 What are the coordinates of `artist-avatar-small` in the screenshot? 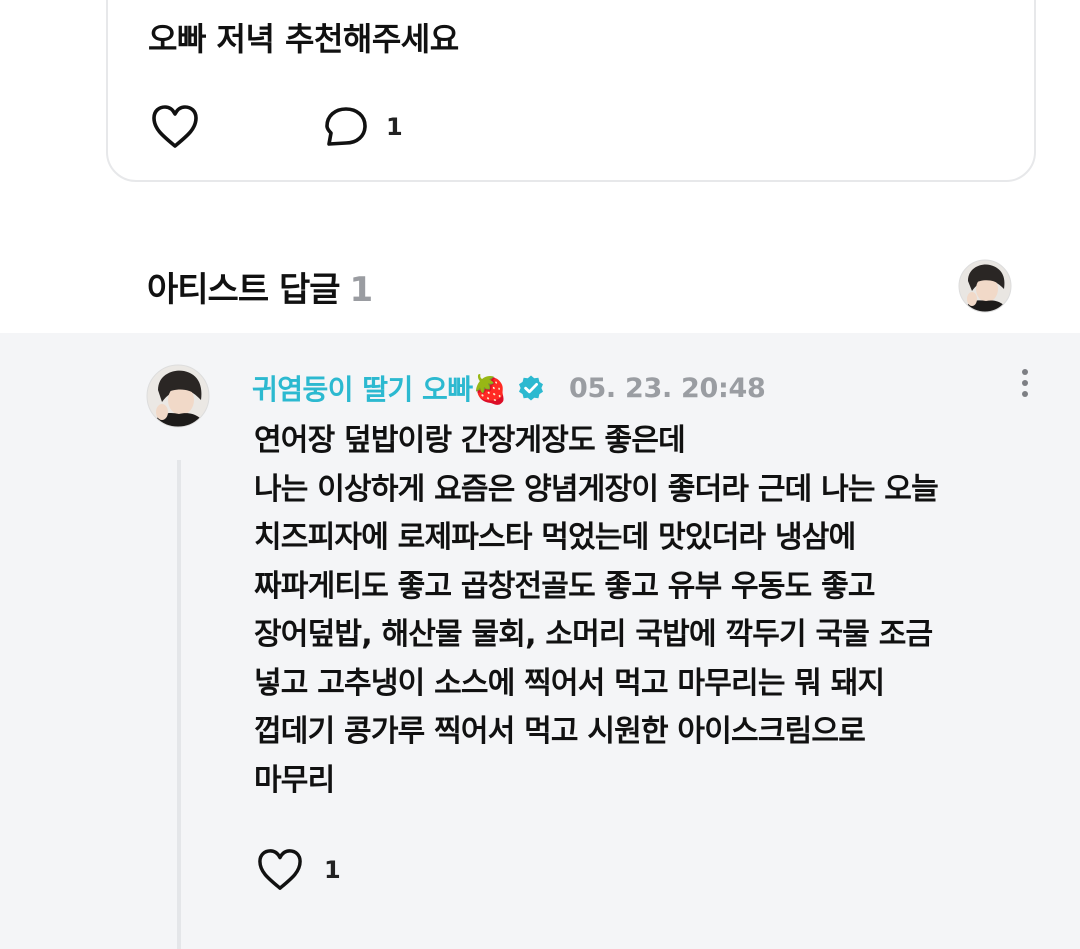 It's located at (985, 286).